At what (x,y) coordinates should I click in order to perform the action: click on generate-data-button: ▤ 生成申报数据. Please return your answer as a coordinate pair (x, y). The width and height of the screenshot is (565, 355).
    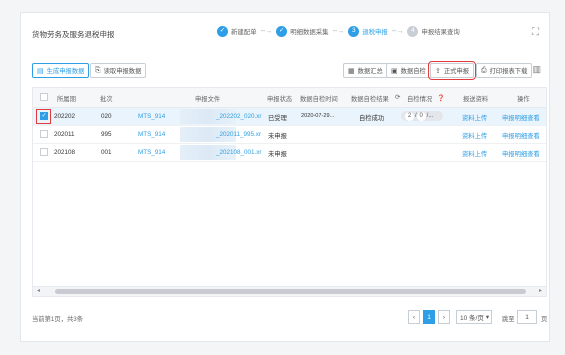
    Looking at the image, I should click on (61, 70).